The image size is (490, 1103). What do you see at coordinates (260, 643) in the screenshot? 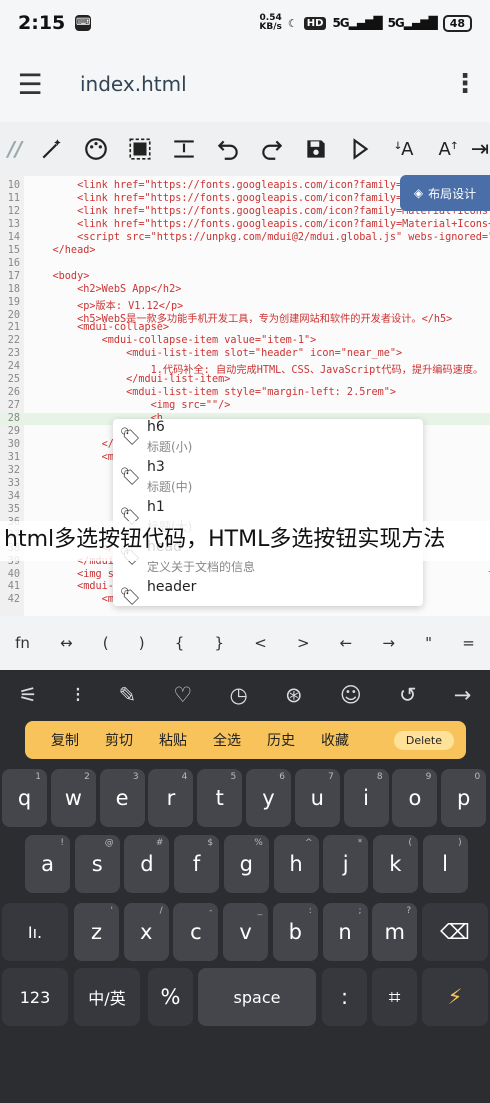
I see `symbol-key: <` at bounding box center [260, 643].